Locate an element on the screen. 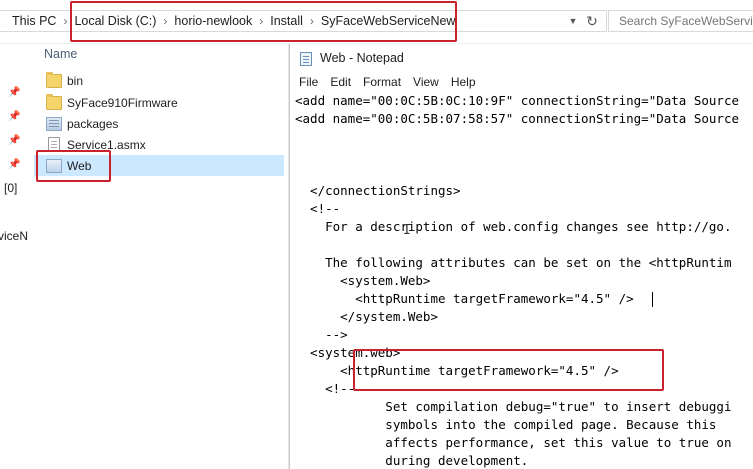  file-row-syface910firmware: SyFace910Firmware is located at coordinates (159, 102).